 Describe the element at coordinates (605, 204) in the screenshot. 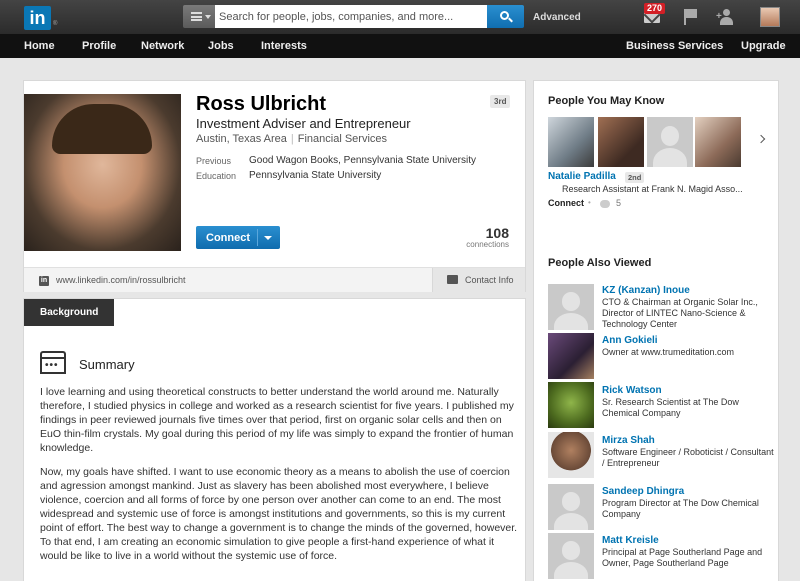

I see `shared-connections-icon` at that location.